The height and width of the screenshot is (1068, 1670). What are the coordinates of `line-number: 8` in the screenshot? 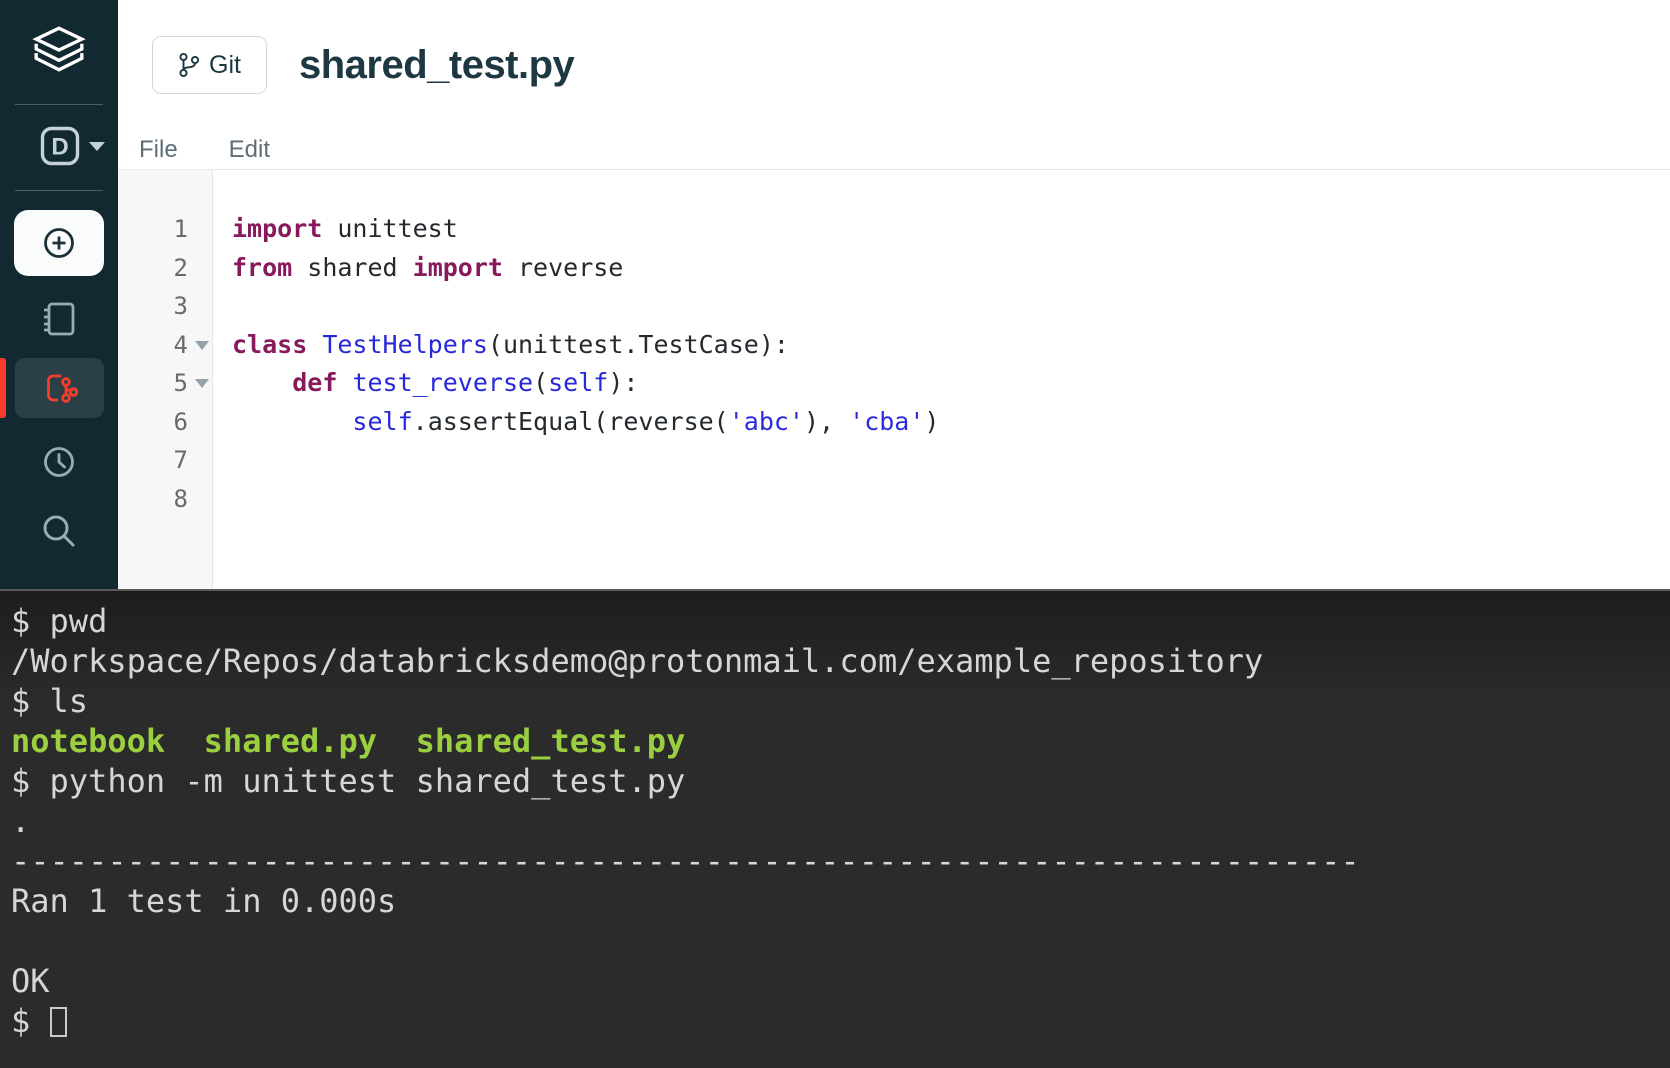 It's located at (180, 498).